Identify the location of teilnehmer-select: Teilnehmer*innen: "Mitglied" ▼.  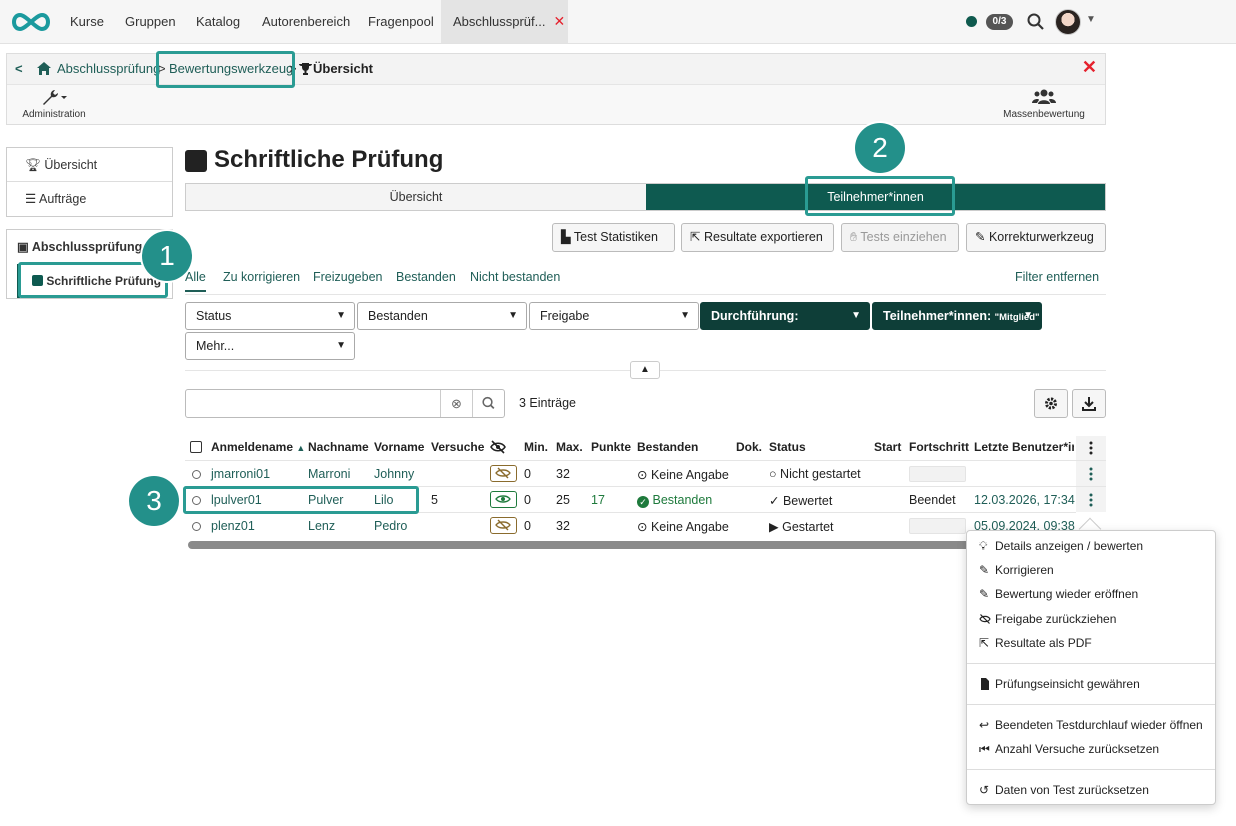
(957, 316).